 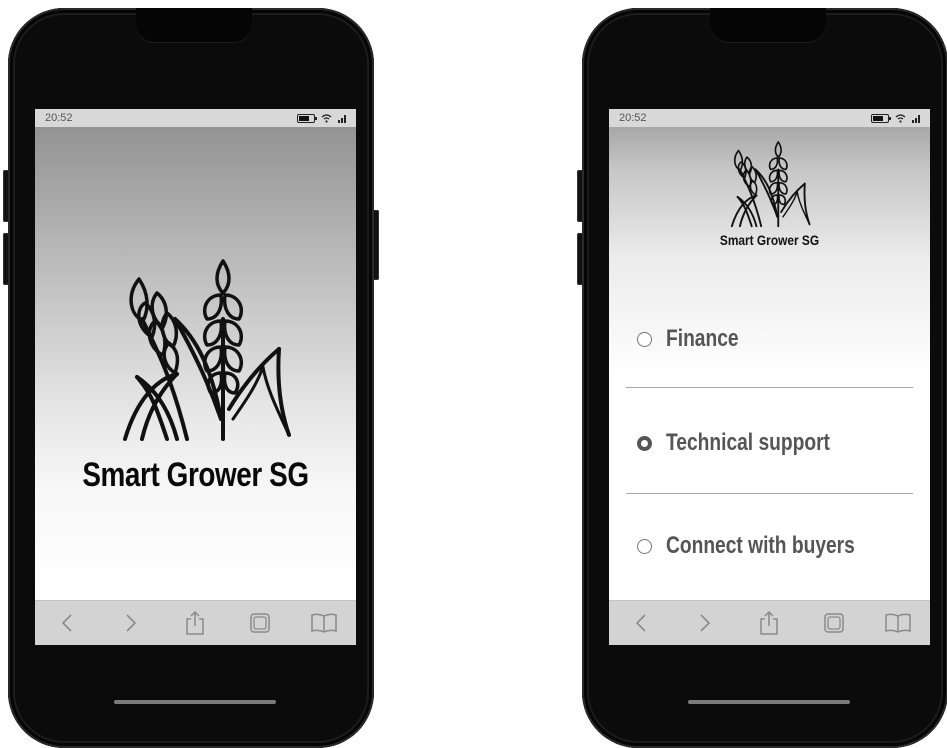 I want to click on radio-button-selected, so click(x=644, y=443).